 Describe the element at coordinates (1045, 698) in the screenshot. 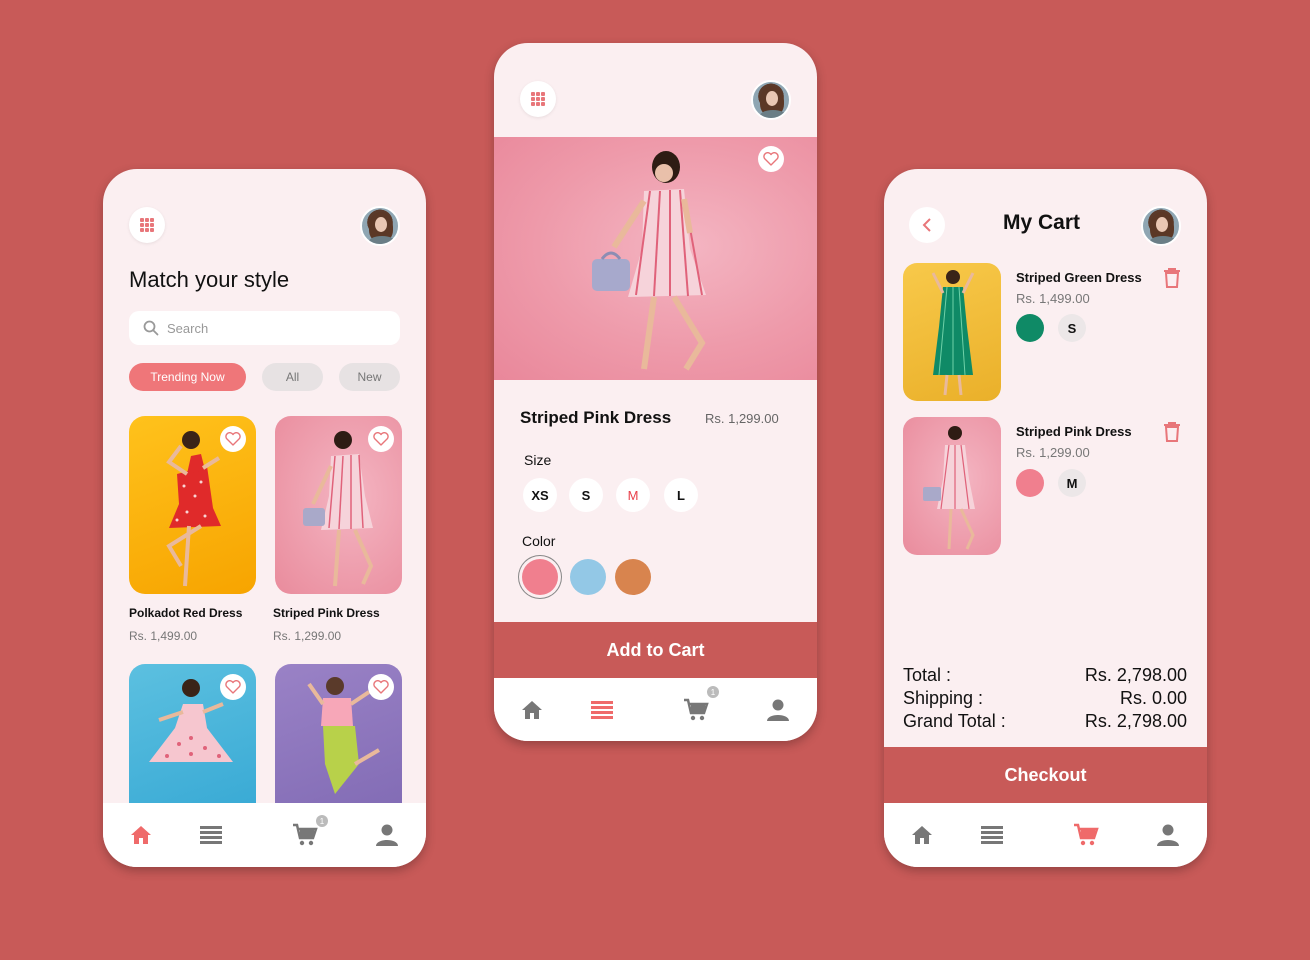

I see `summary-shipping-row: Shipping : Rs. 0.00` at that location.